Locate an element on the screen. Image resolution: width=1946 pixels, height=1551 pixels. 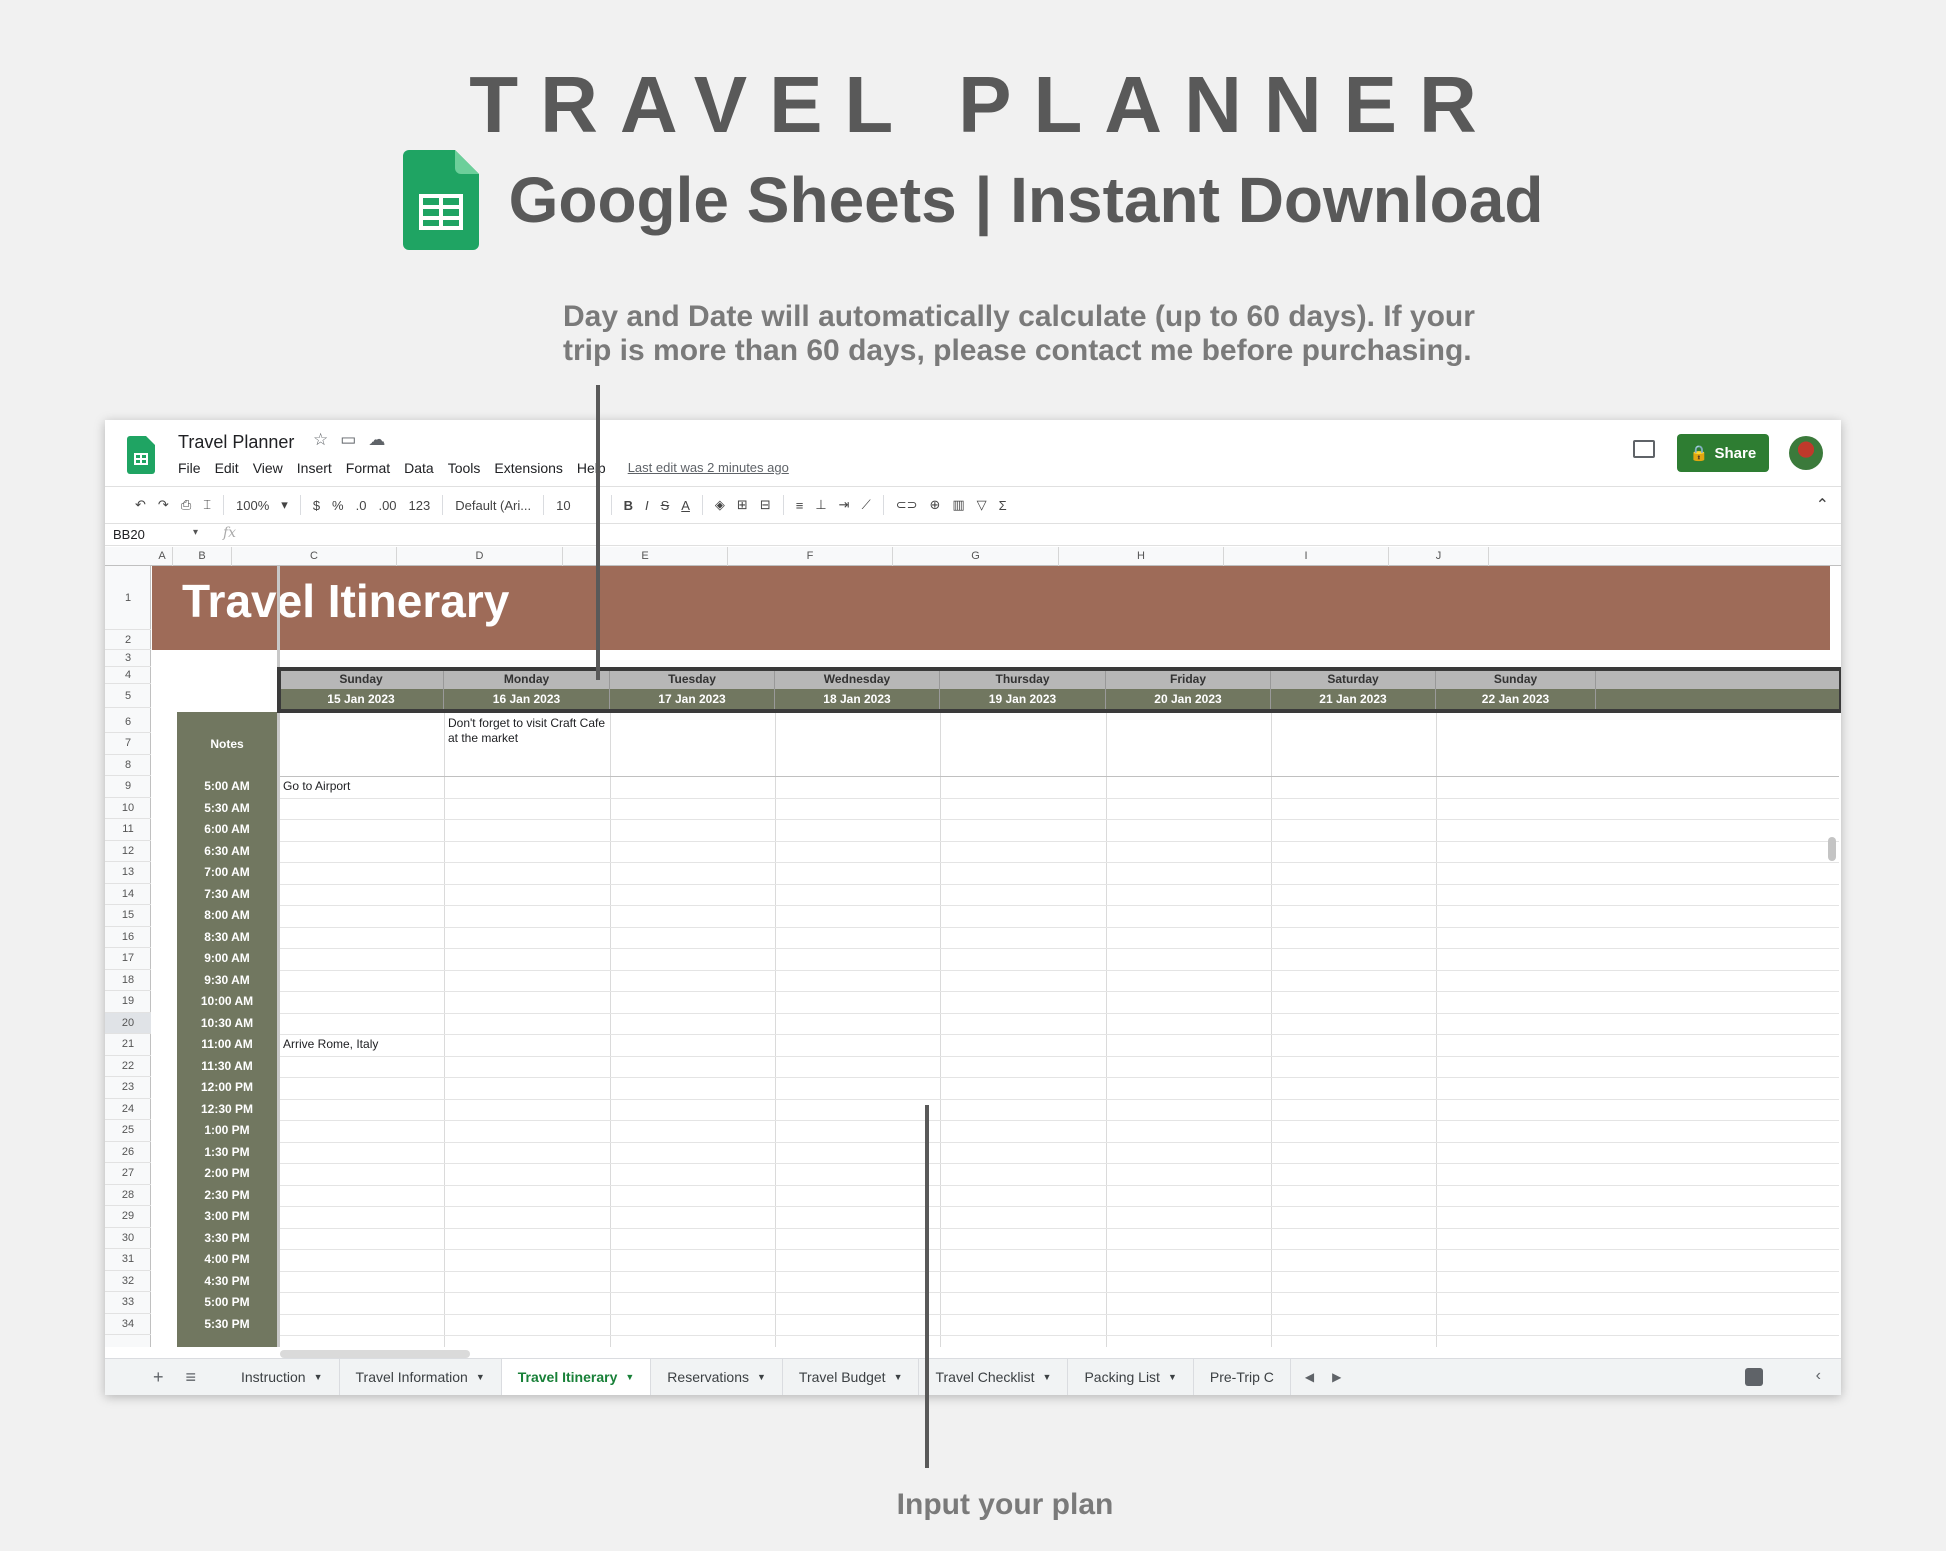
row-header: 16 is located at coordinates (128, 937).